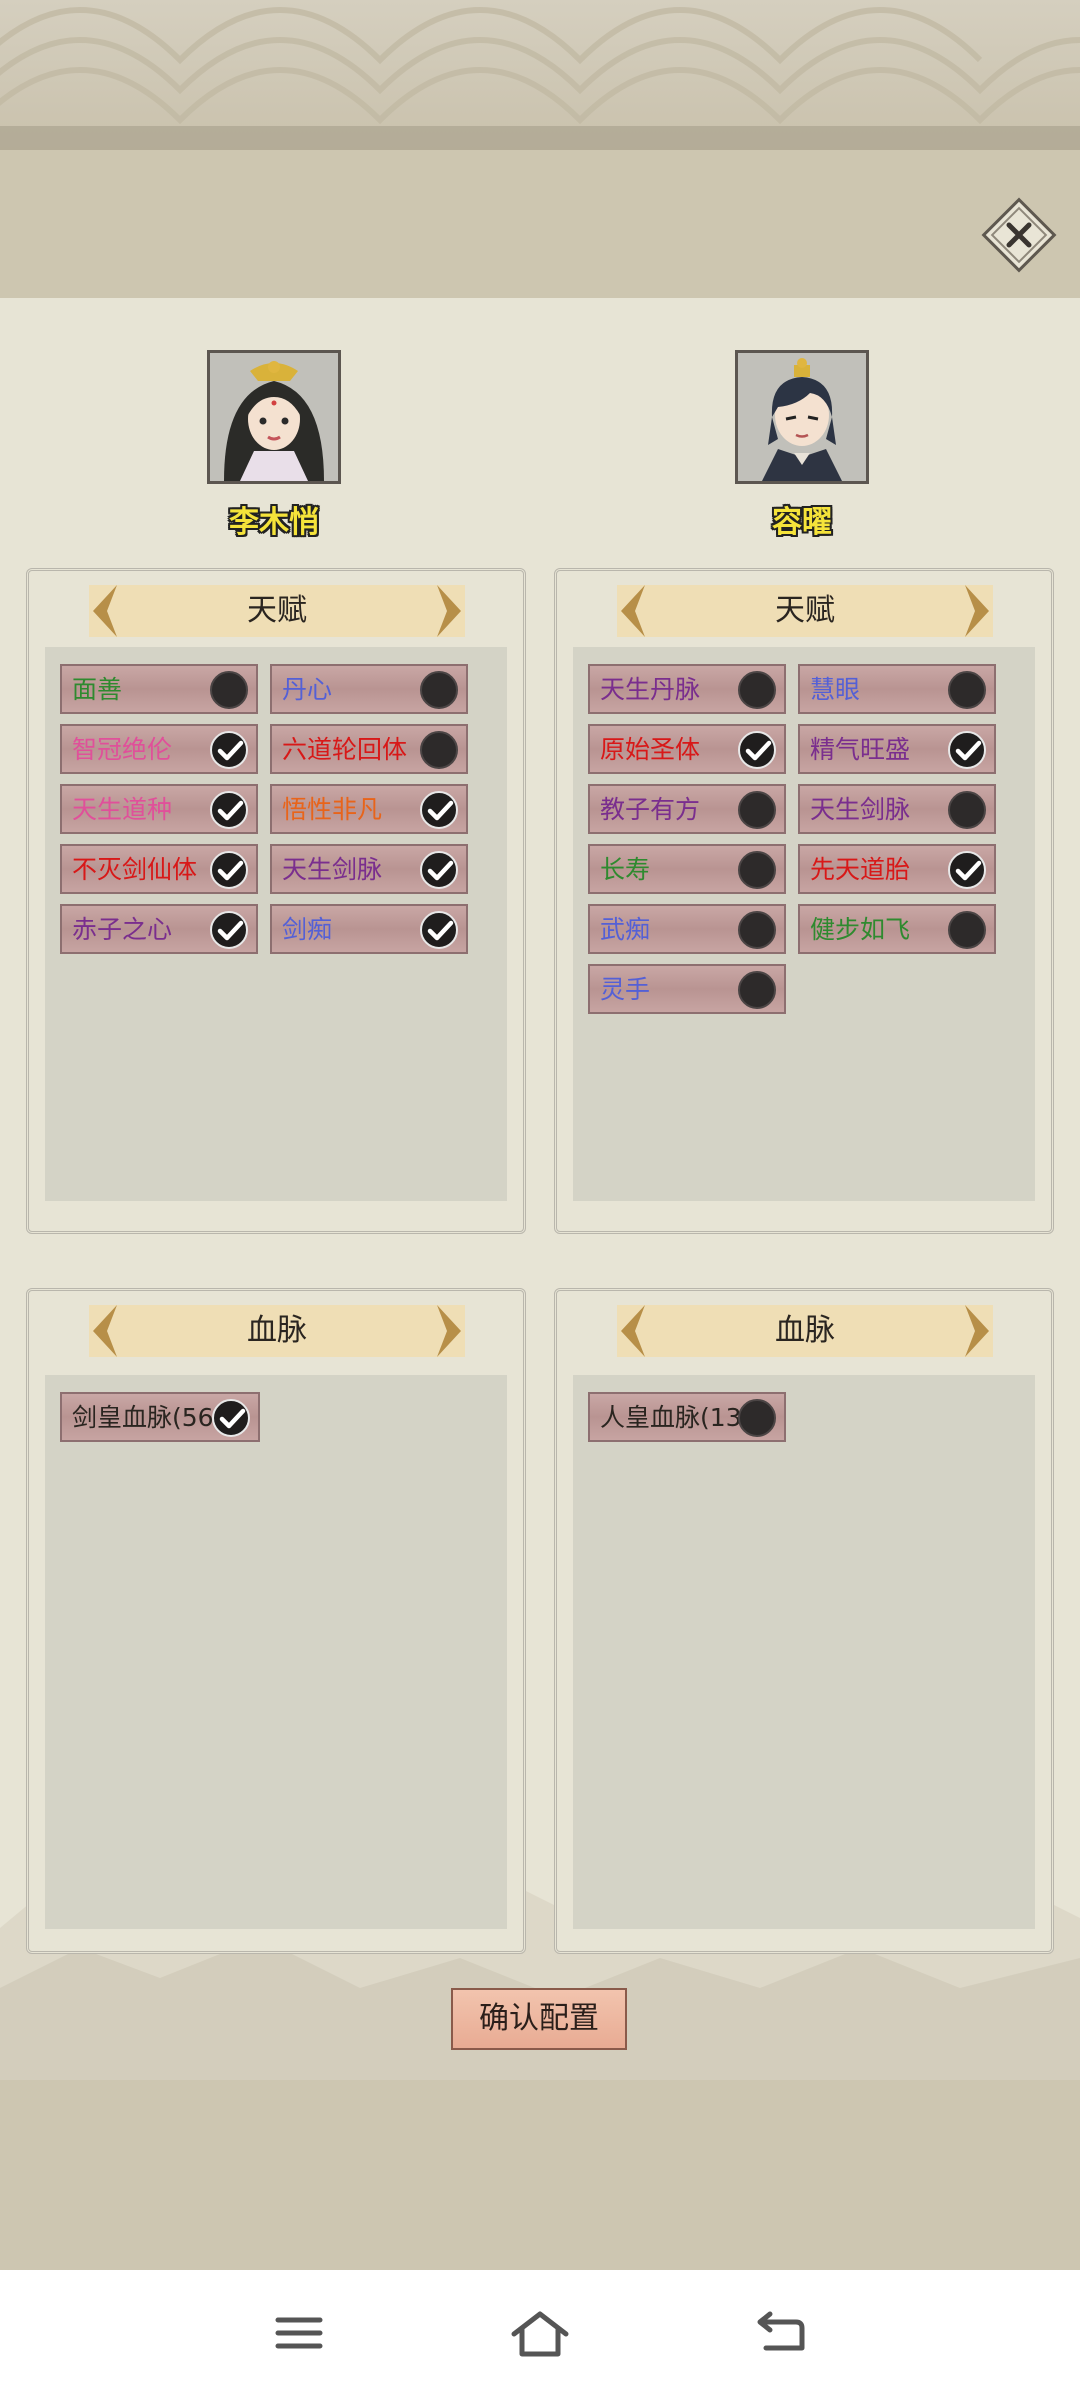 The height and width of the screenshot is (2400, 1080). What do you see at coordinates (97, 689) in the screenshot?
I see `talent-label: 面善` at bounding box center [97, 689].